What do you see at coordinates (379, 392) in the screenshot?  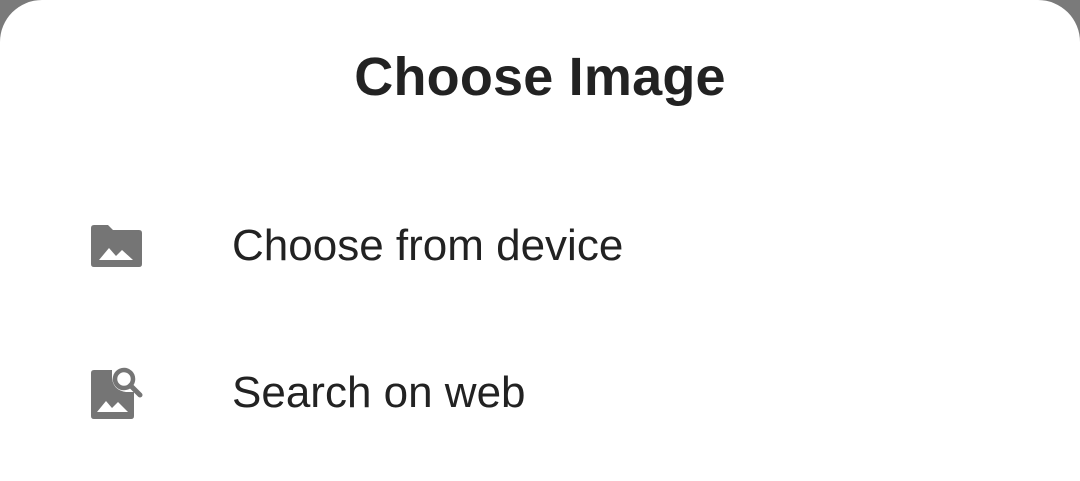 I see `search-on-web-label: Search on web` at bounding box center [379, 392].